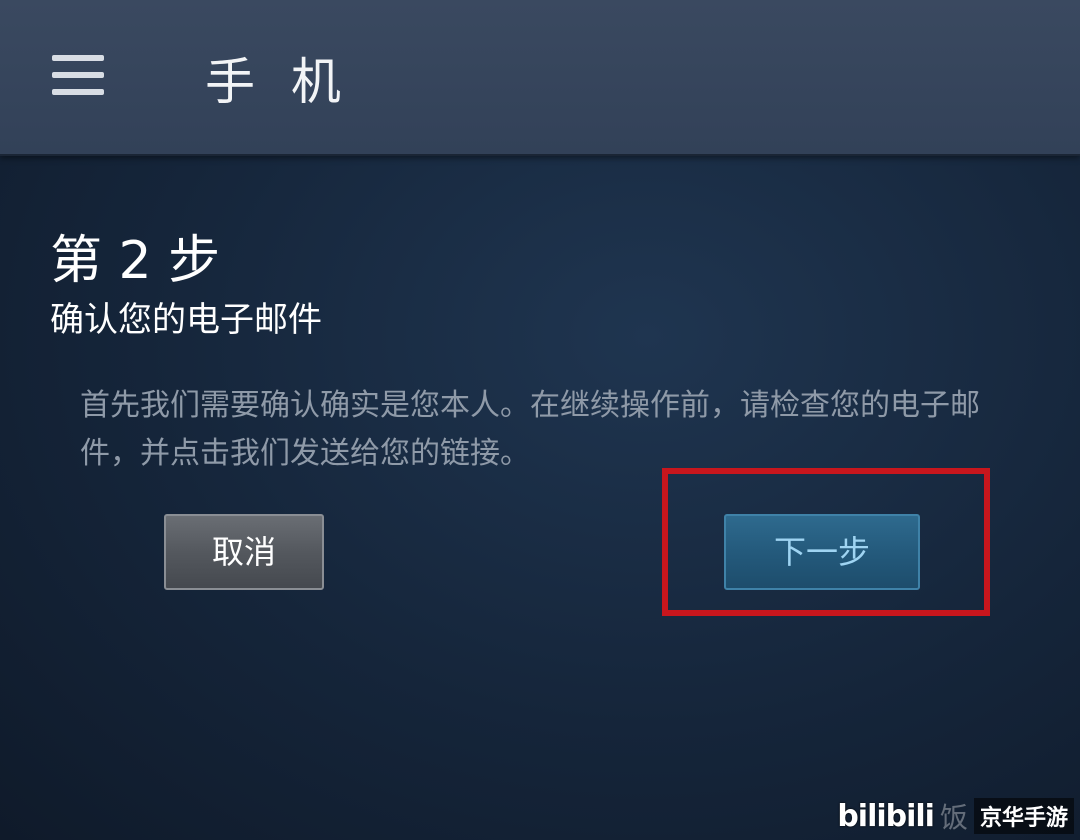 The height and width of the screenshot is (840, 1080). What do you see at coordinates (244, 552) in the screenshot?
I see `cancel-button: 取消` at bounding box center [244, 552].